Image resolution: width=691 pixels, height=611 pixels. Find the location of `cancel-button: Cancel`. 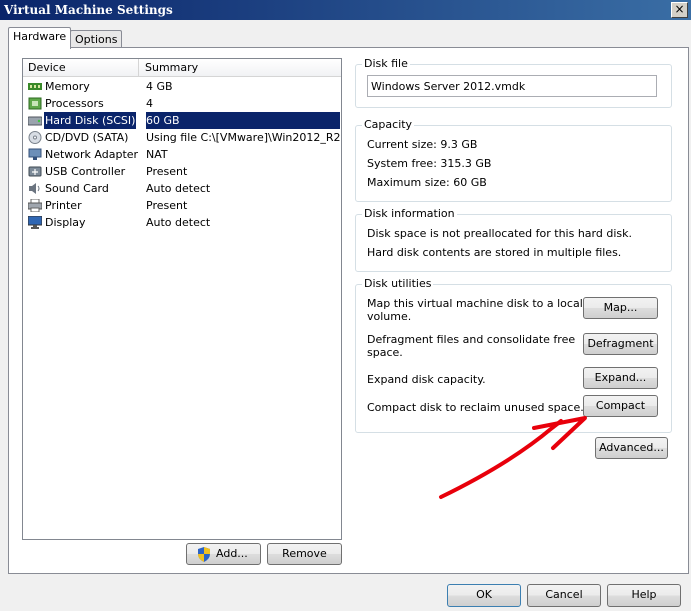

cancel-button: Cancel is located at coordinates (564, 595).